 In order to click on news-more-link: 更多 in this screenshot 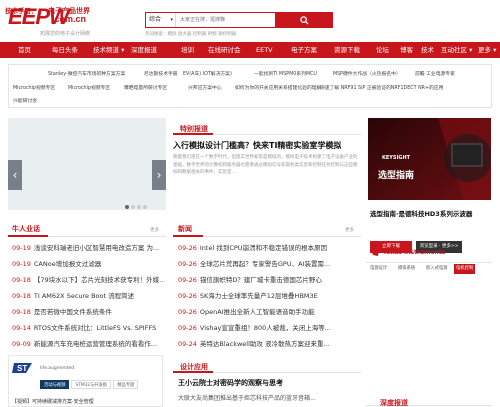, I will do `click(349, 230)`.